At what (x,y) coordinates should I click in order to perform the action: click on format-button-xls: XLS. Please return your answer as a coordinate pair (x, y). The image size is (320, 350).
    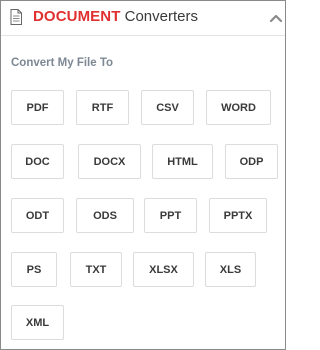
    Looking at the image, I should click on (230, 269).